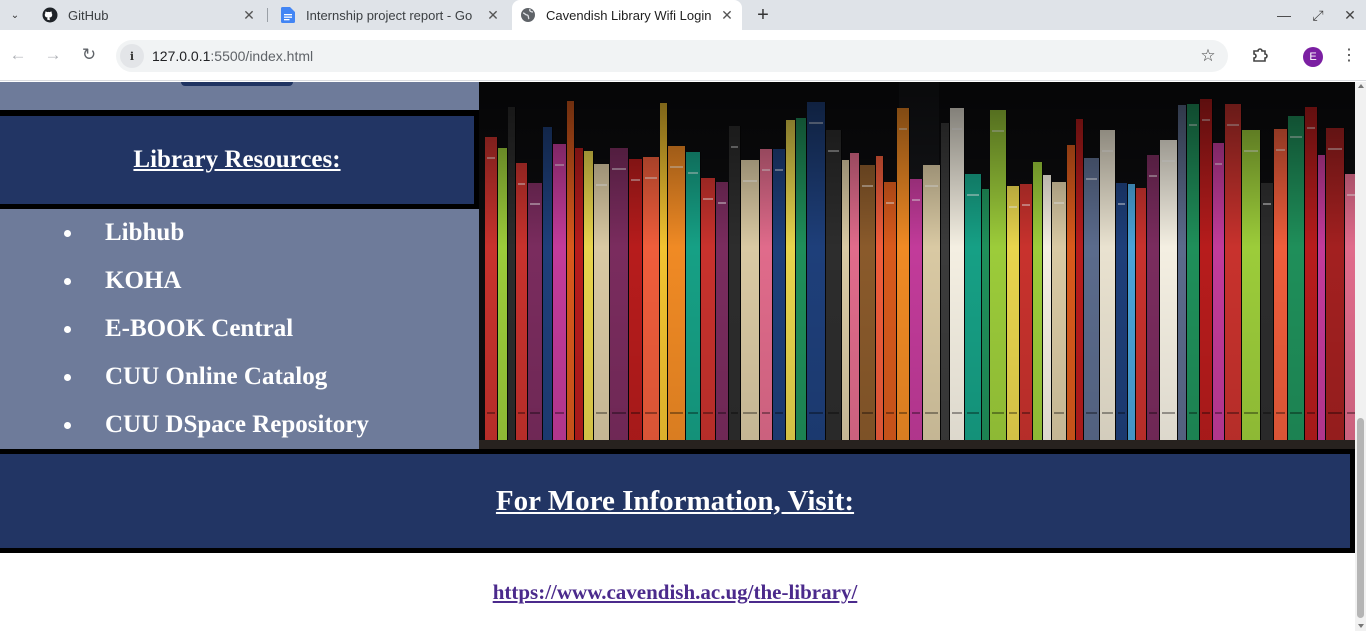 Image resolution: width=1366 pixels, height=631 pixels. I want to click on restore-icon: ⤢, so click(1318, 15).